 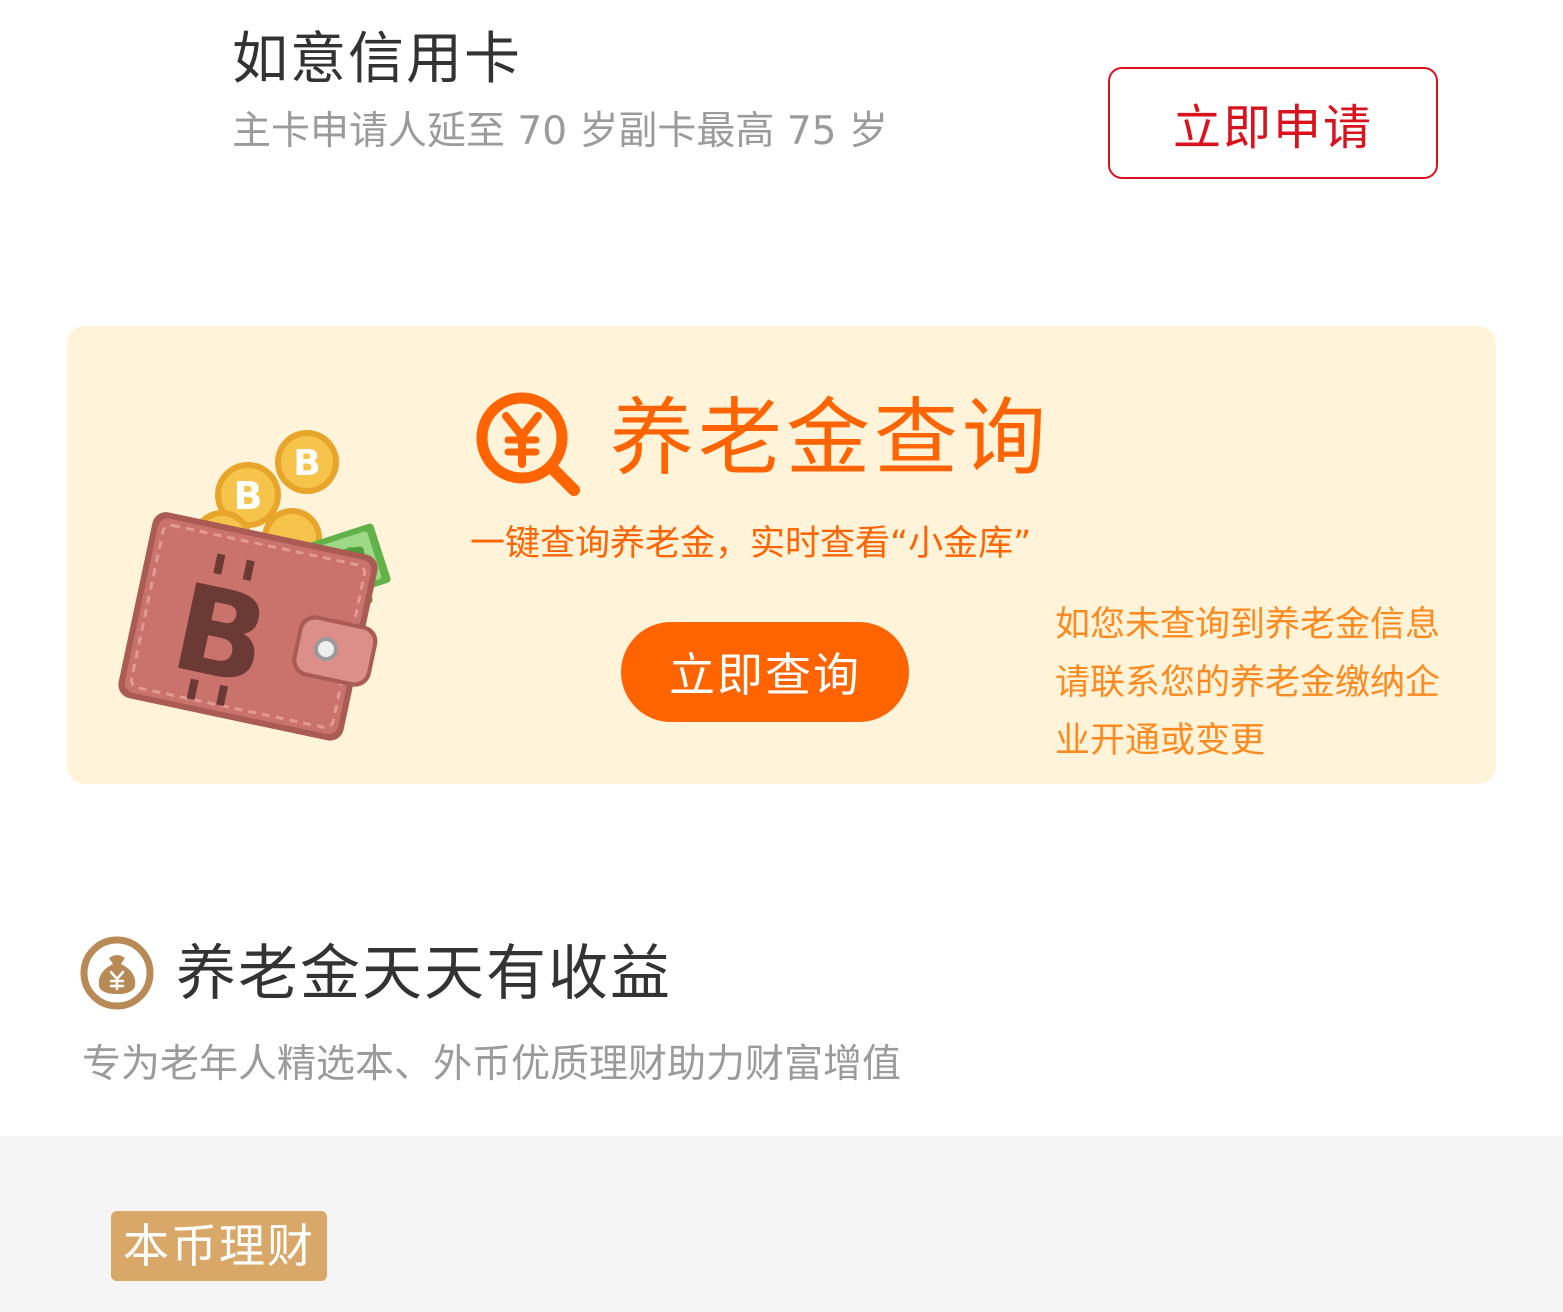 What do you see at coordinates (830, 438) in the screenshot?
I see `pension-query-title: 养老金查询` at bounding box center [830, 438].